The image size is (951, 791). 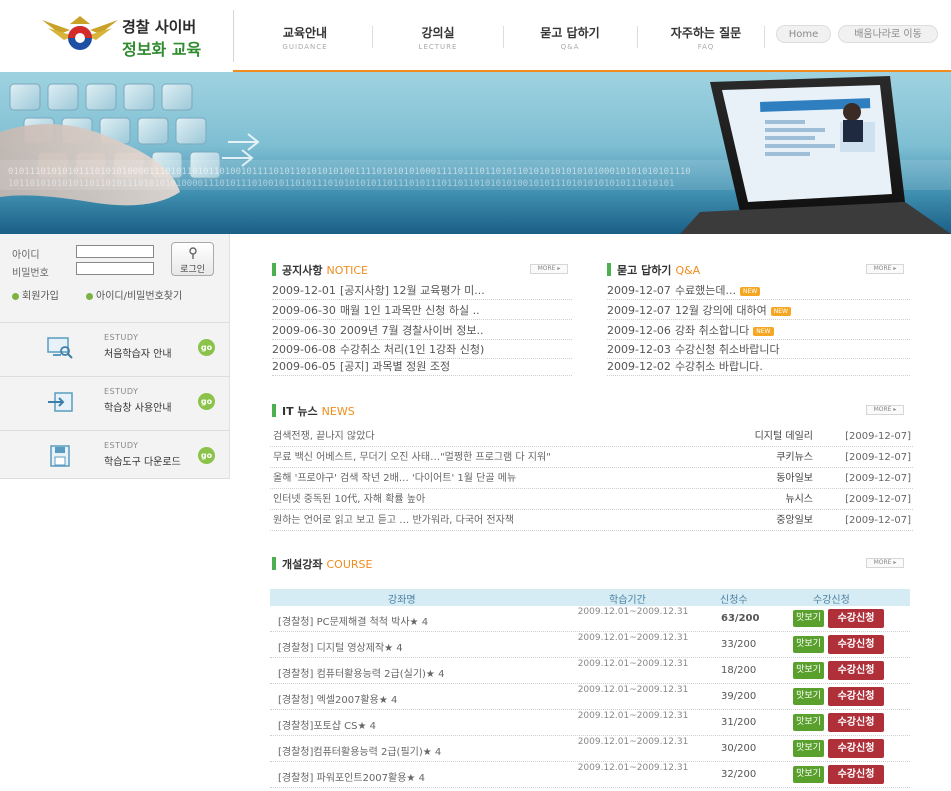 What do you see at coordinates (302, 270) in the screenshot?
I see `notice-title-ko: 공지사항` at bounding box center [302, 270].